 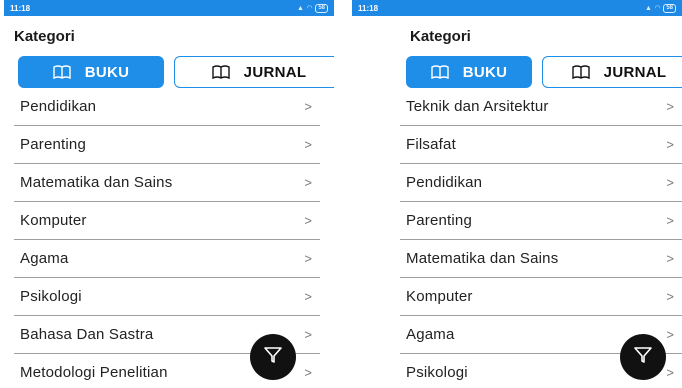 I want to click on category-row: Filsafat >, so click(x=541, y=145).